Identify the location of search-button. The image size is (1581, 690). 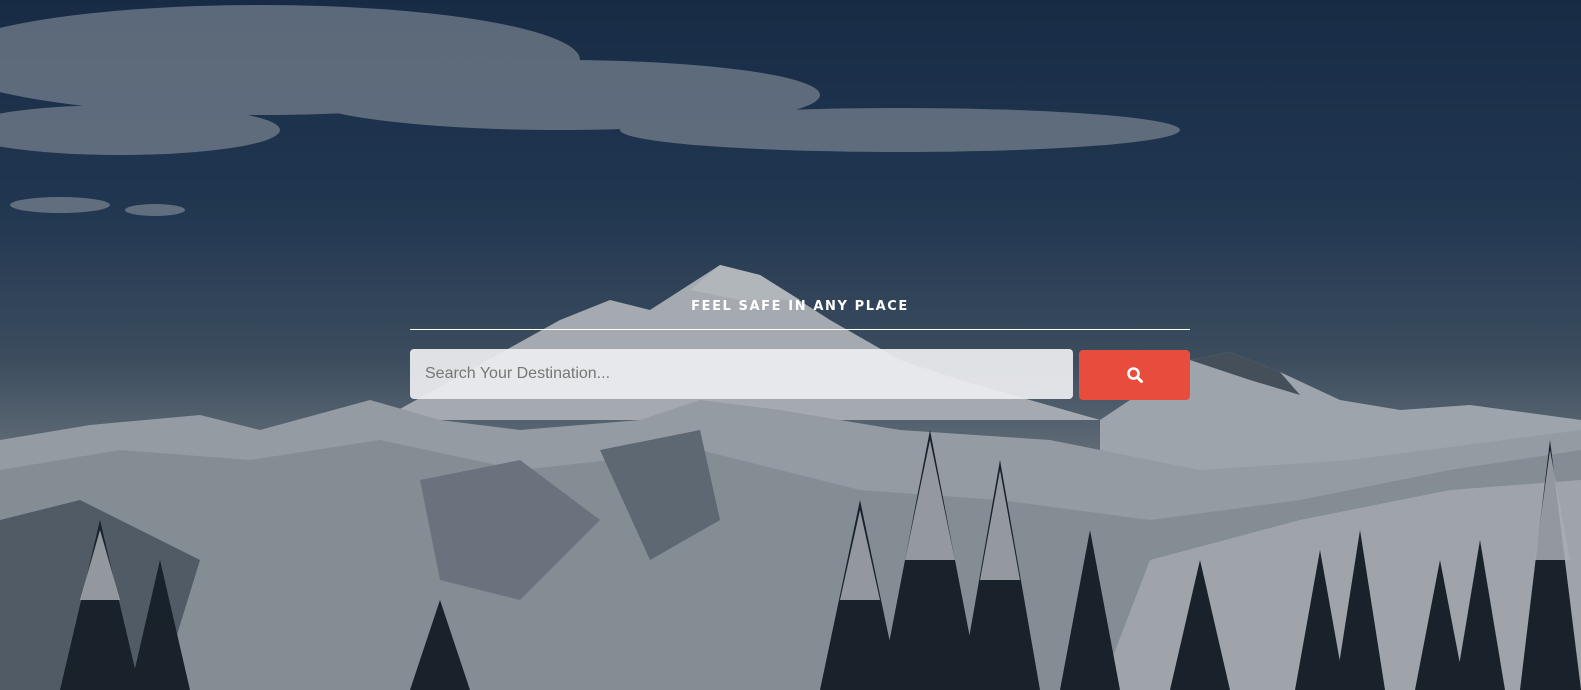
(1134, 375).